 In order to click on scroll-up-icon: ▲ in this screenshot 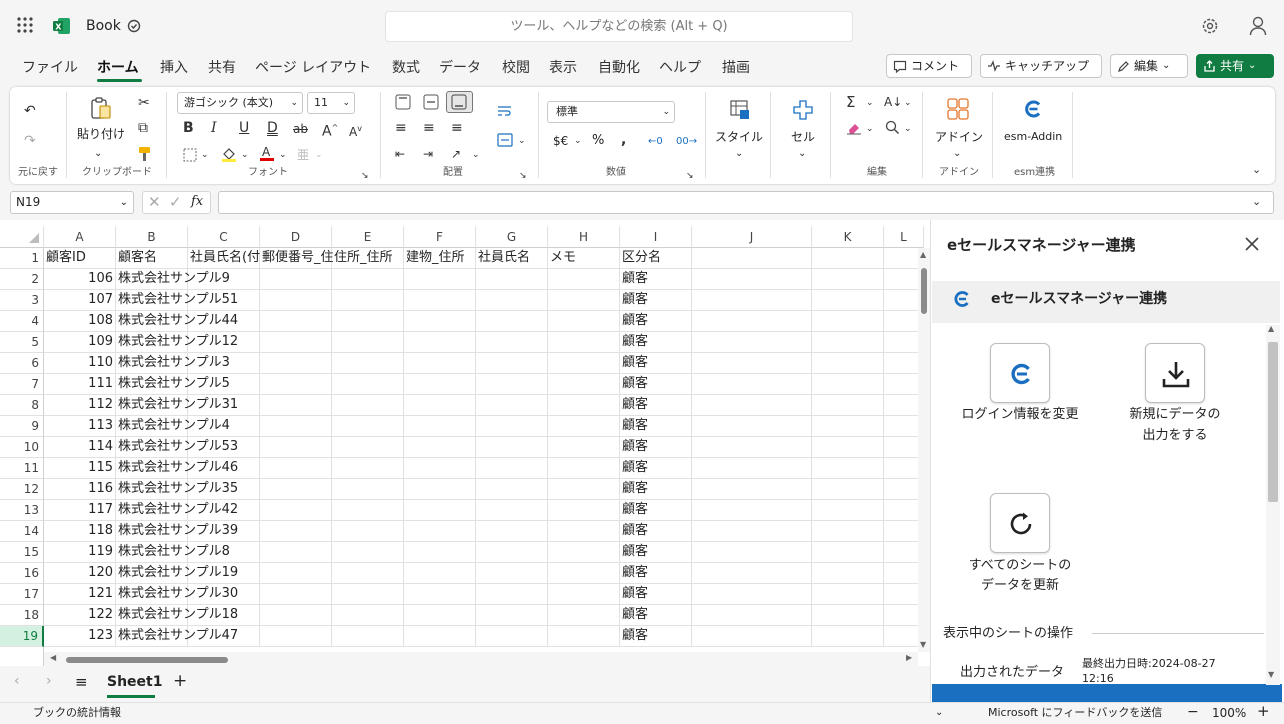, I will do `click(1271, 328)`.